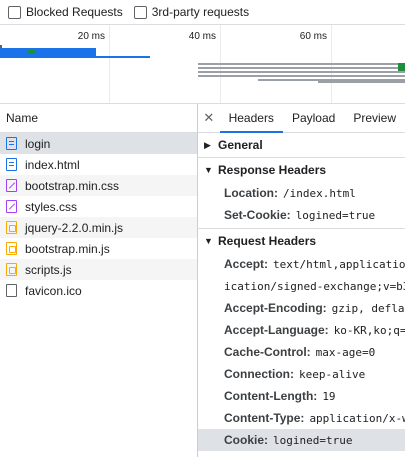 The image size is (405, 457). What do you see at coordinates (51, 206) in the screenshot?
I see `request-name: styles.css` at bounding box center [51, 206].